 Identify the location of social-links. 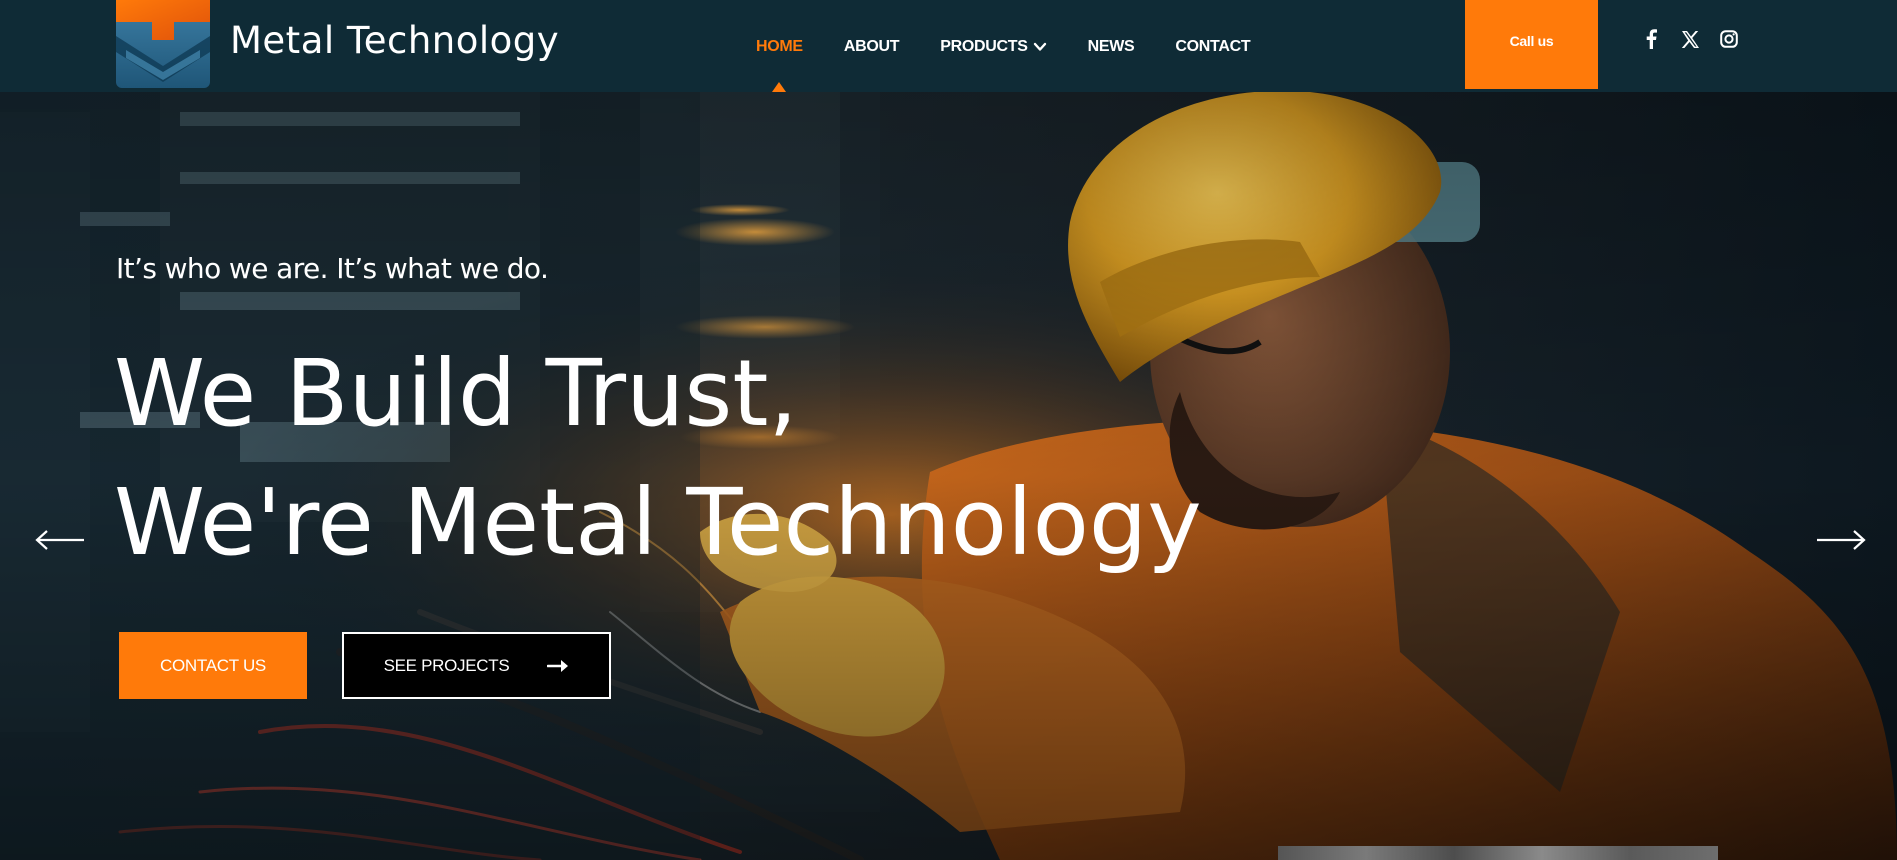
(1698, 39).